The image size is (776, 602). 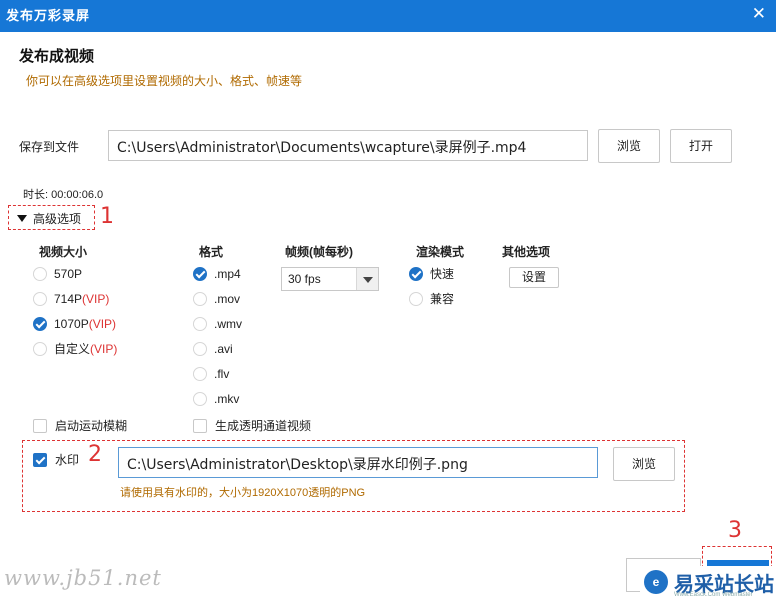 What do you see at coordinates (263, 426) in the screenshot?
I see `alpha-video-label: 生成透明通道视频` at bounding box center [263, 426].